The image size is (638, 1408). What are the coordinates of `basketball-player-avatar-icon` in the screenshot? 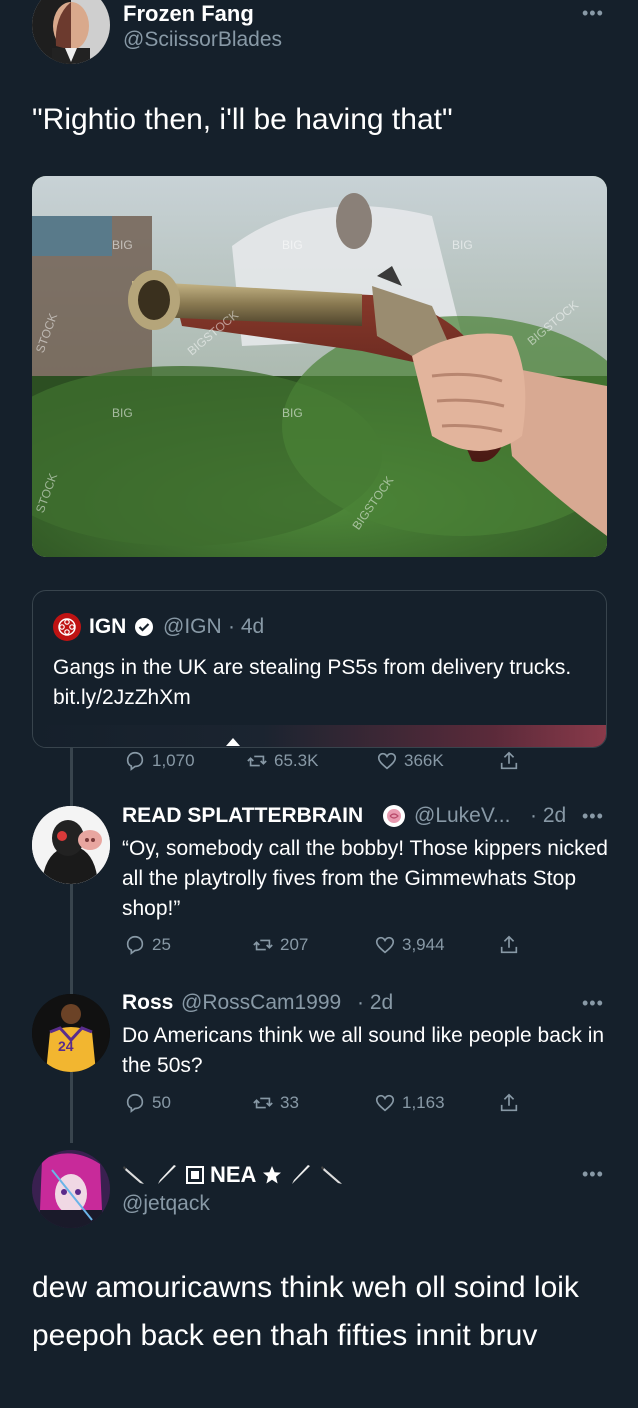 It's located at (71, 1033).